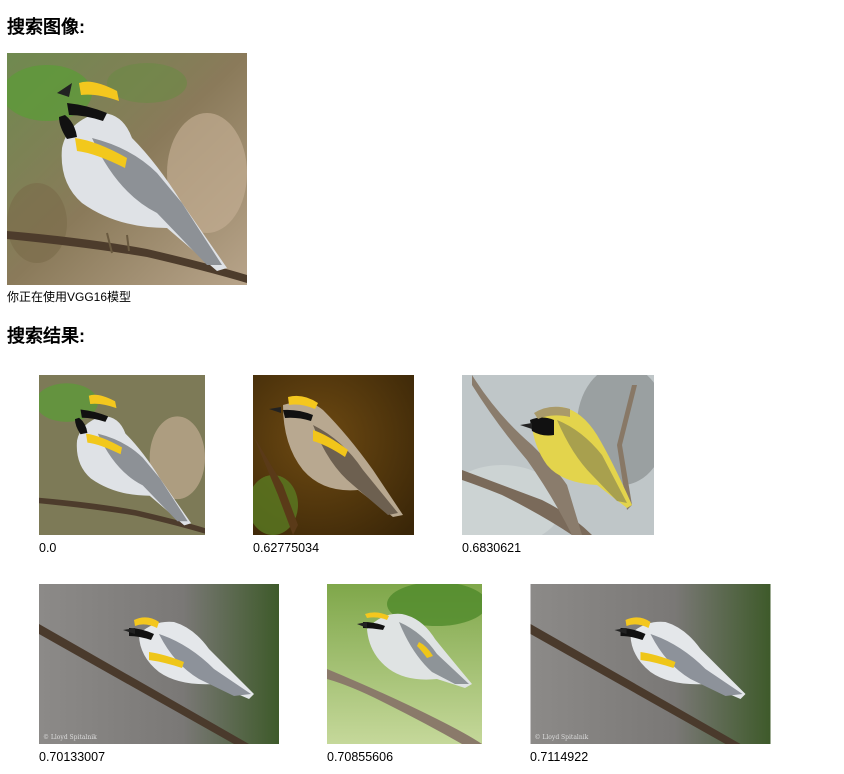 Image resolution: width=844 pixels, height=774 pixels. I want to click on query-heading: 搜索图像:, so click(46, 27).